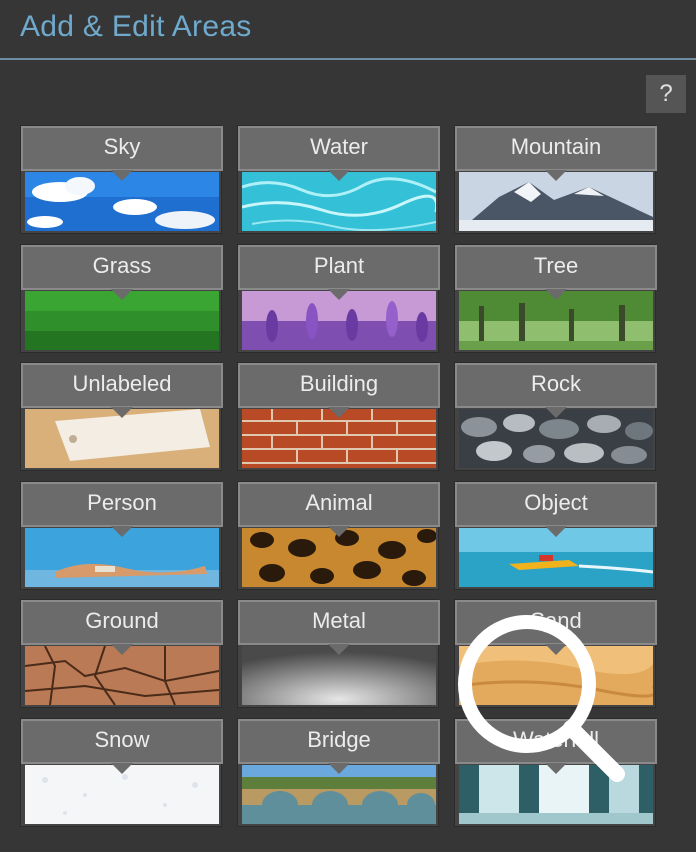  I want to click on area-tile-grass: Grass, so click(121, 298).